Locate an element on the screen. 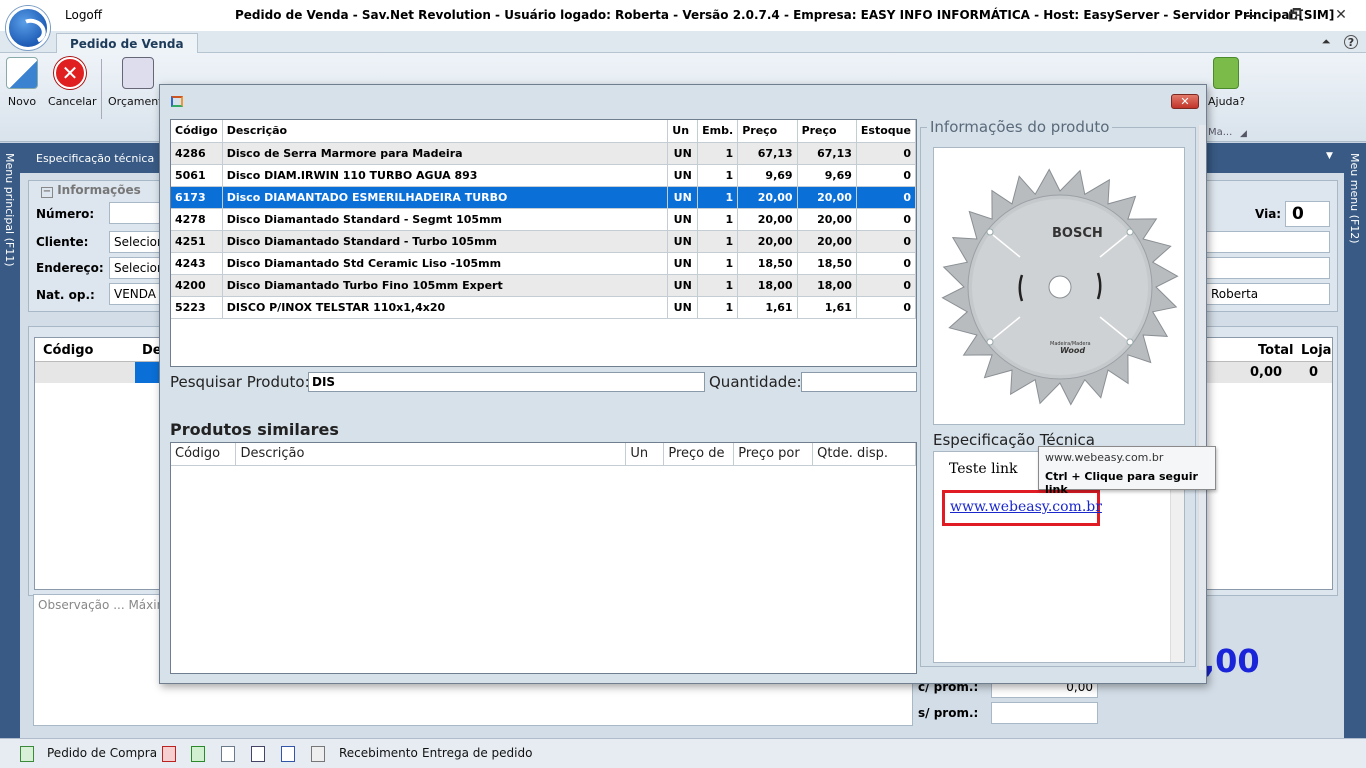 The height and width of the screenshot is (768, 1366). similar-header-preco-de: Preço de is located at coordinates (699, 454).